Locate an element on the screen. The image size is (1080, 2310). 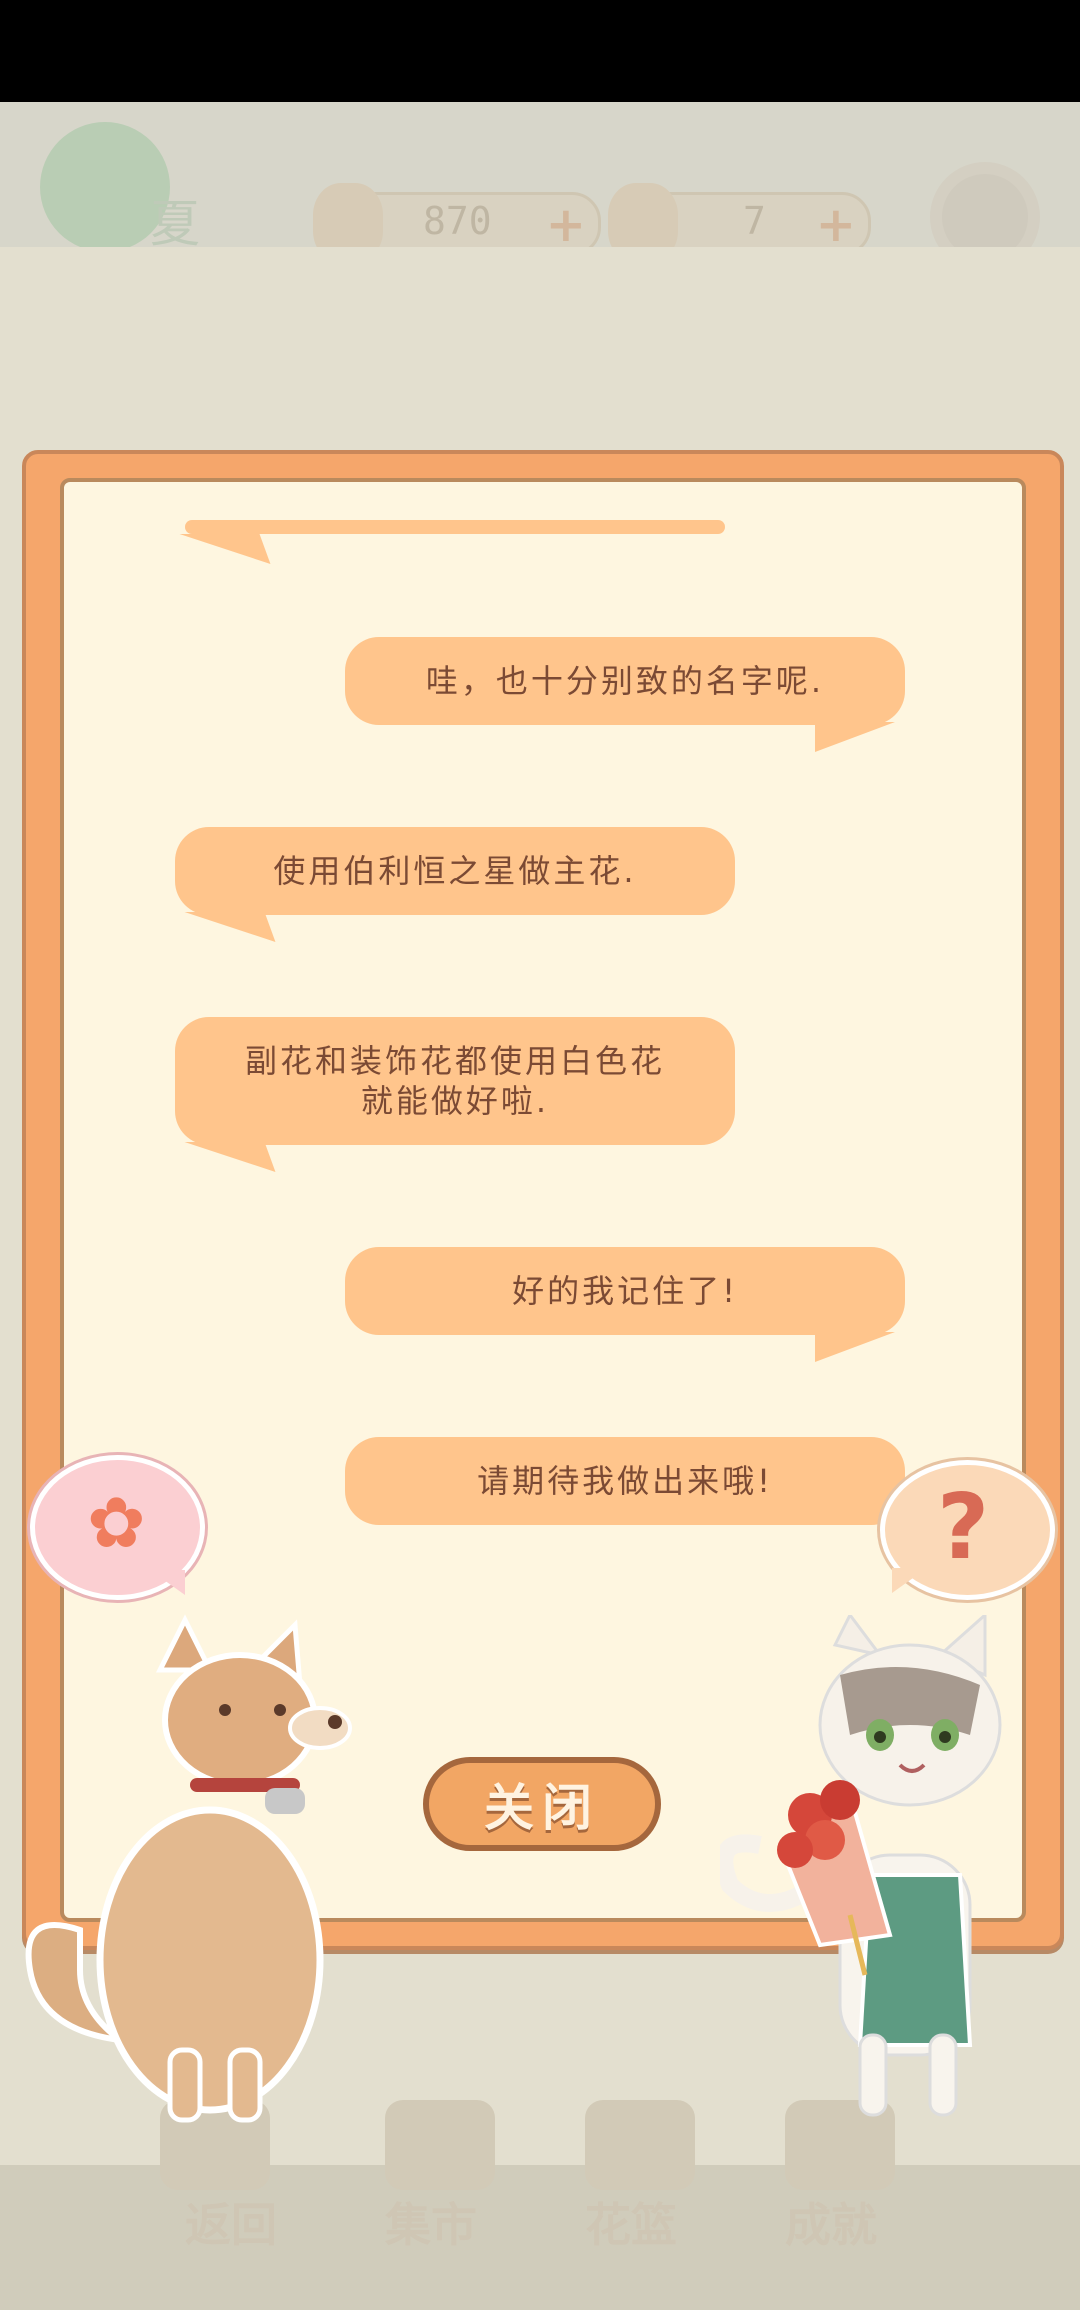
message-text: 好的我记住了! is located at coordinates (625, 1291).